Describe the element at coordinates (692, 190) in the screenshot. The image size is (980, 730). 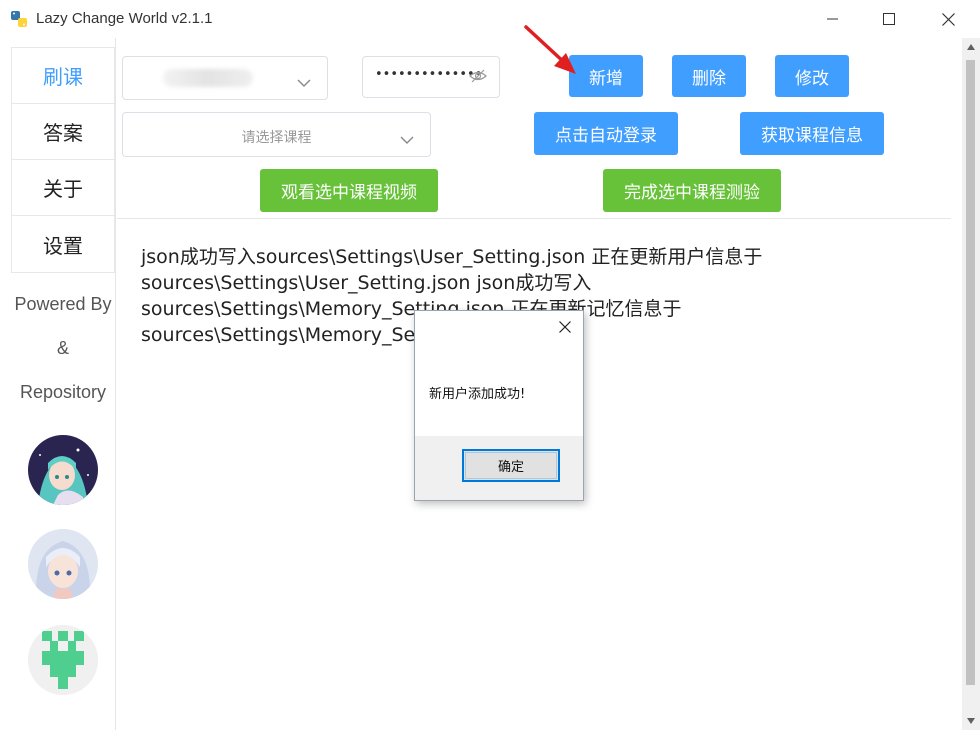
I see `complete-quiz-button: 完成选中课程测验` at that location.